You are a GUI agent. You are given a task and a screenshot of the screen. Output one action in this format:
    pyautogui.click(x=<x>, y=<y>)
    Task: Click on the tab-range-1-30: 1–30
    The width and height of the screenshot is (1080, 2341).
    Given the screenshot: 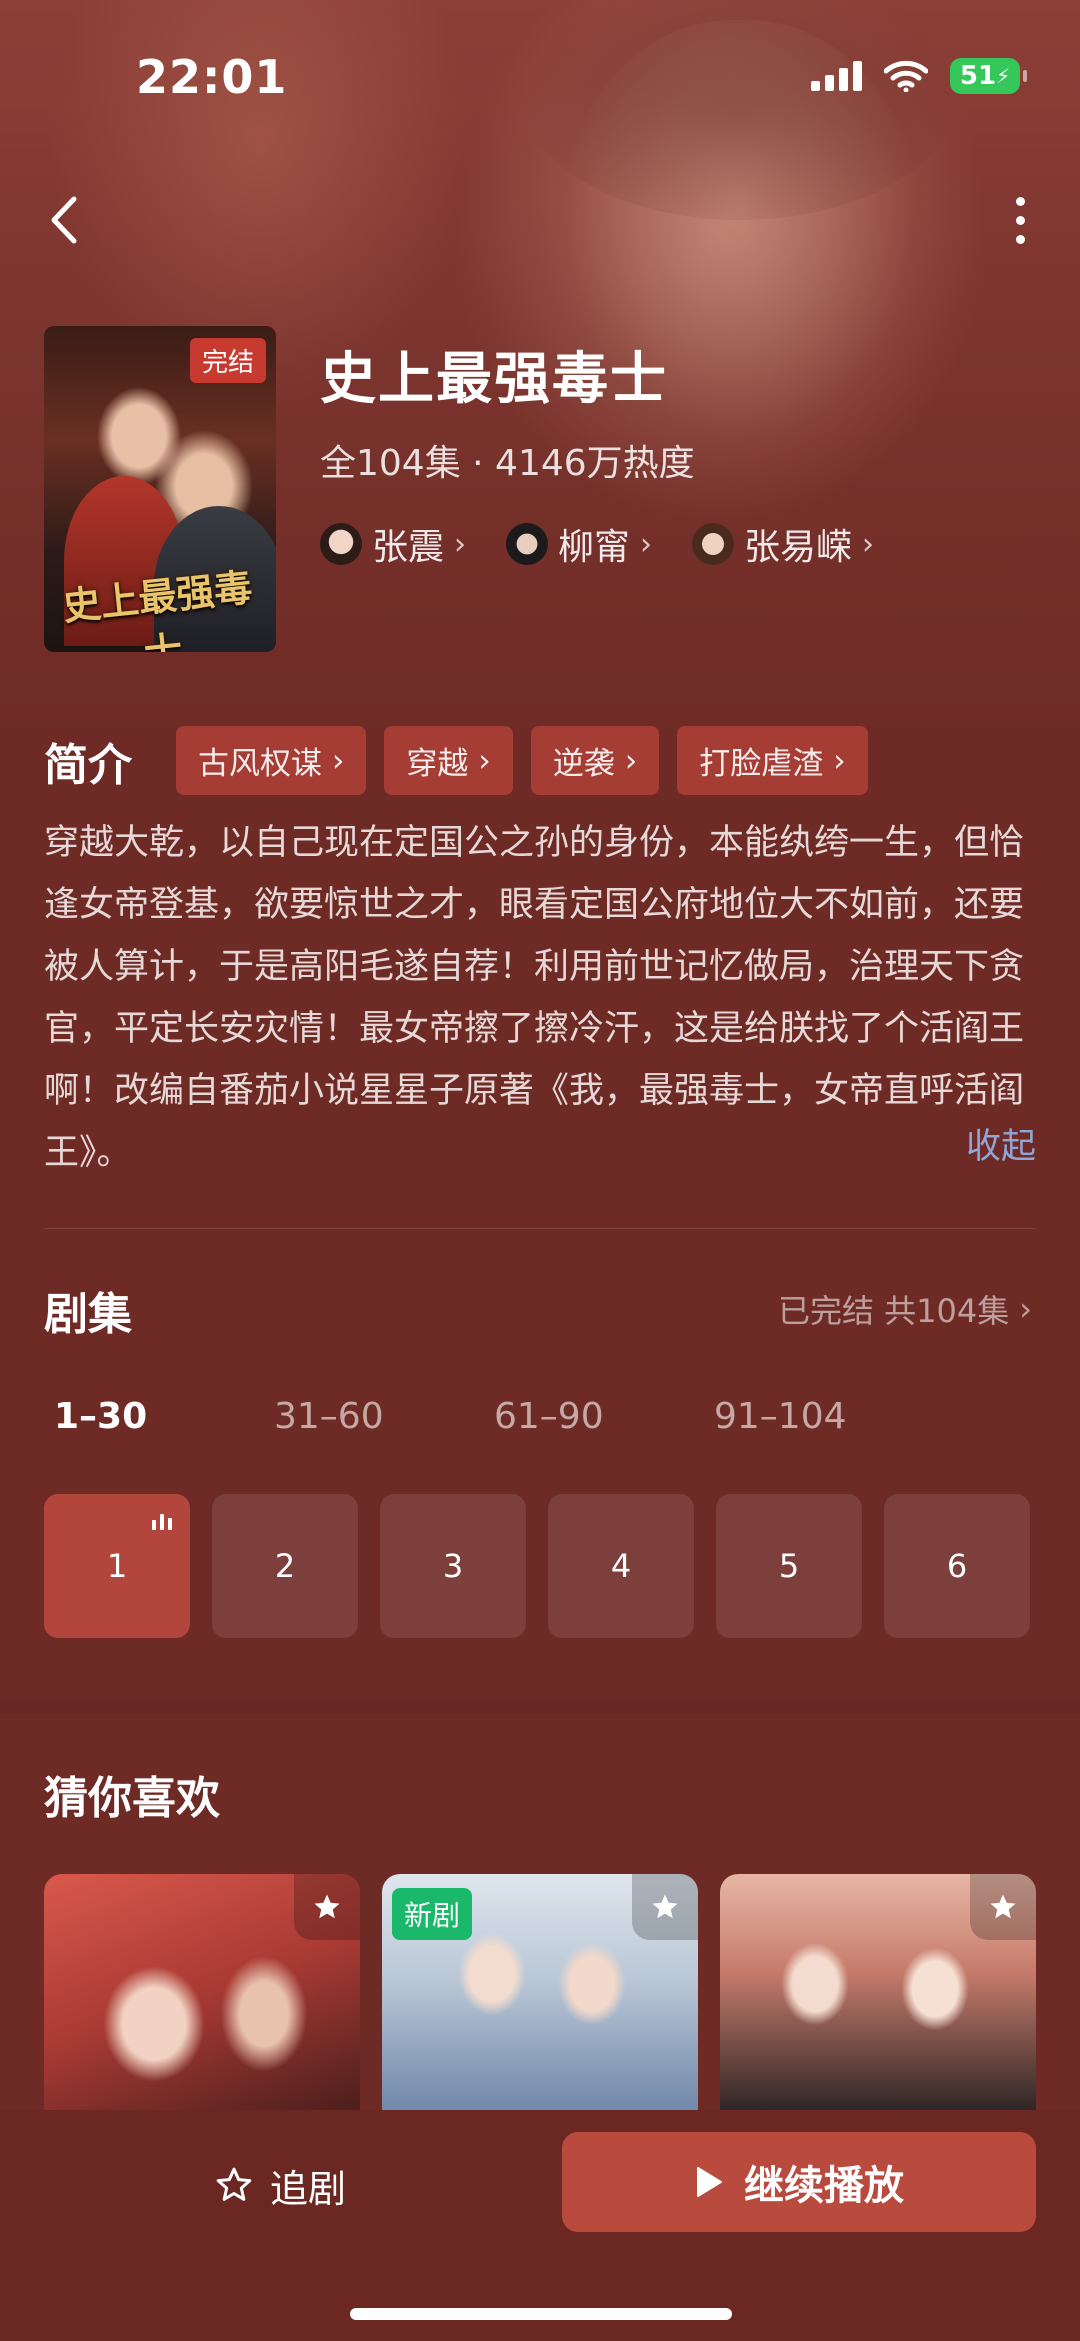 What is the action you would take?
    pyautogui.click(x=164, y=1416)
    